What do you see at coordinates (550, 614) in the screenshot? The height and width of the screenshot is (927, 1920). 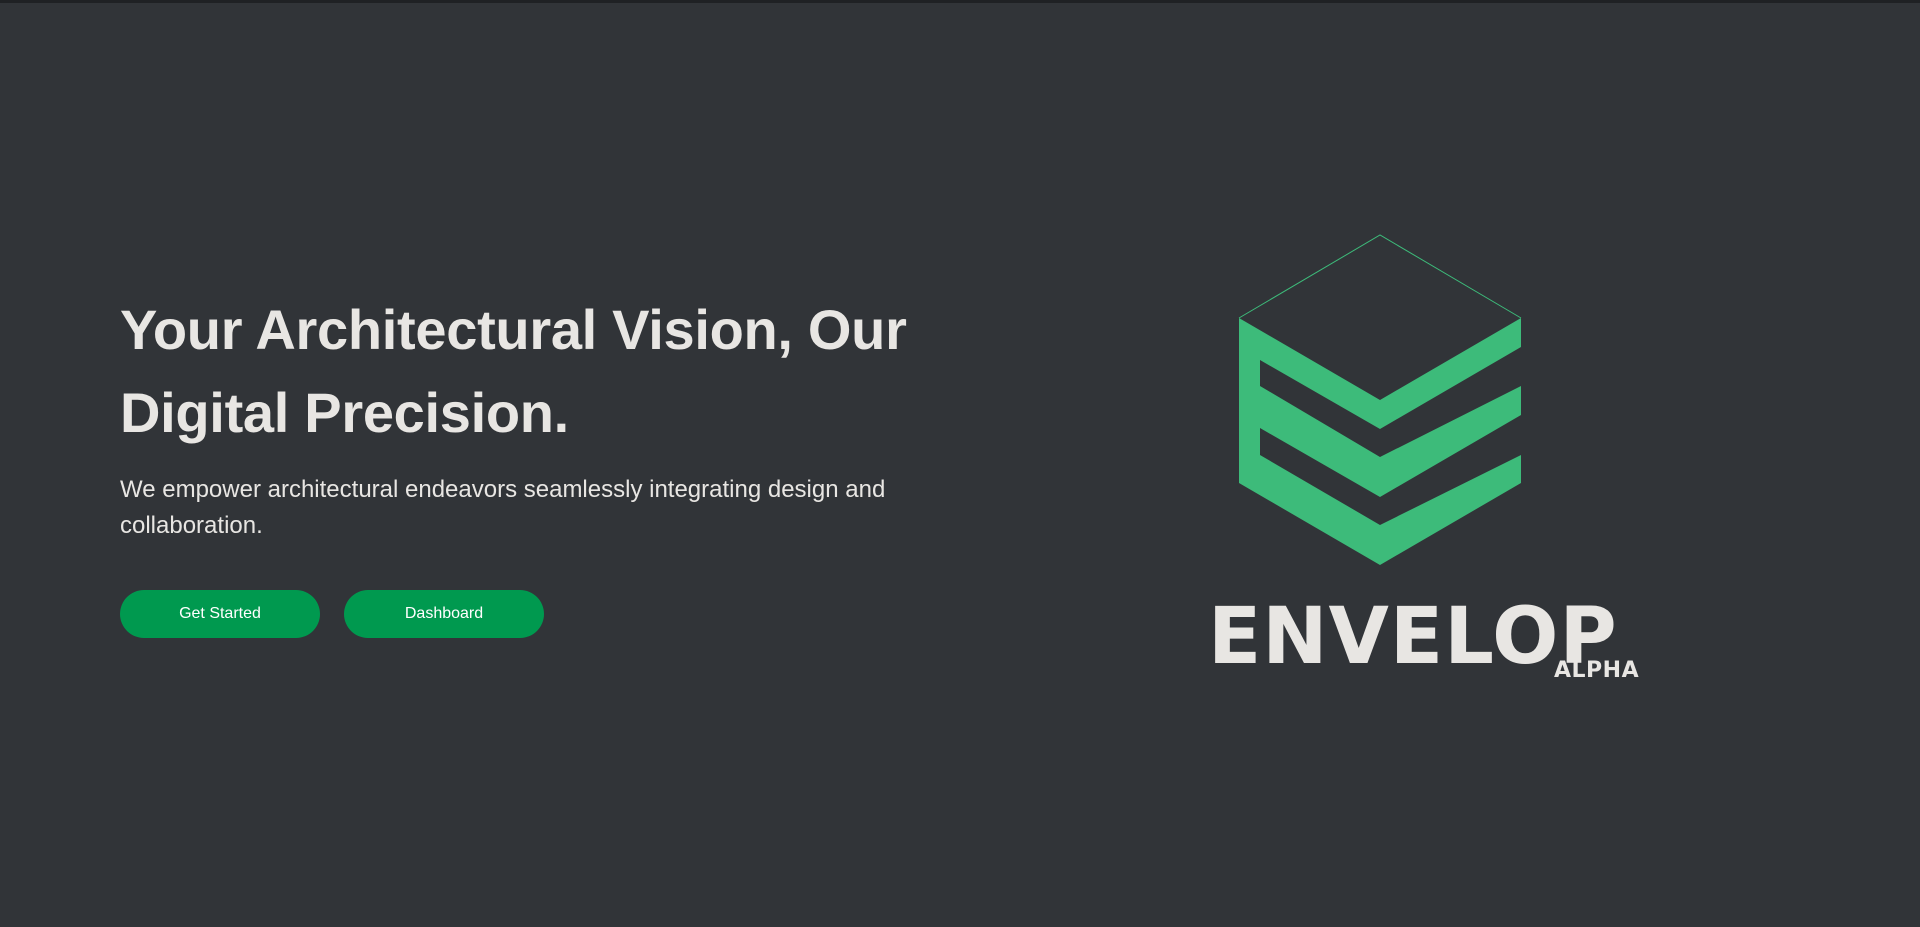 I see `hero-actions: Get Started Dashboard` at bounding box center [550, 614].